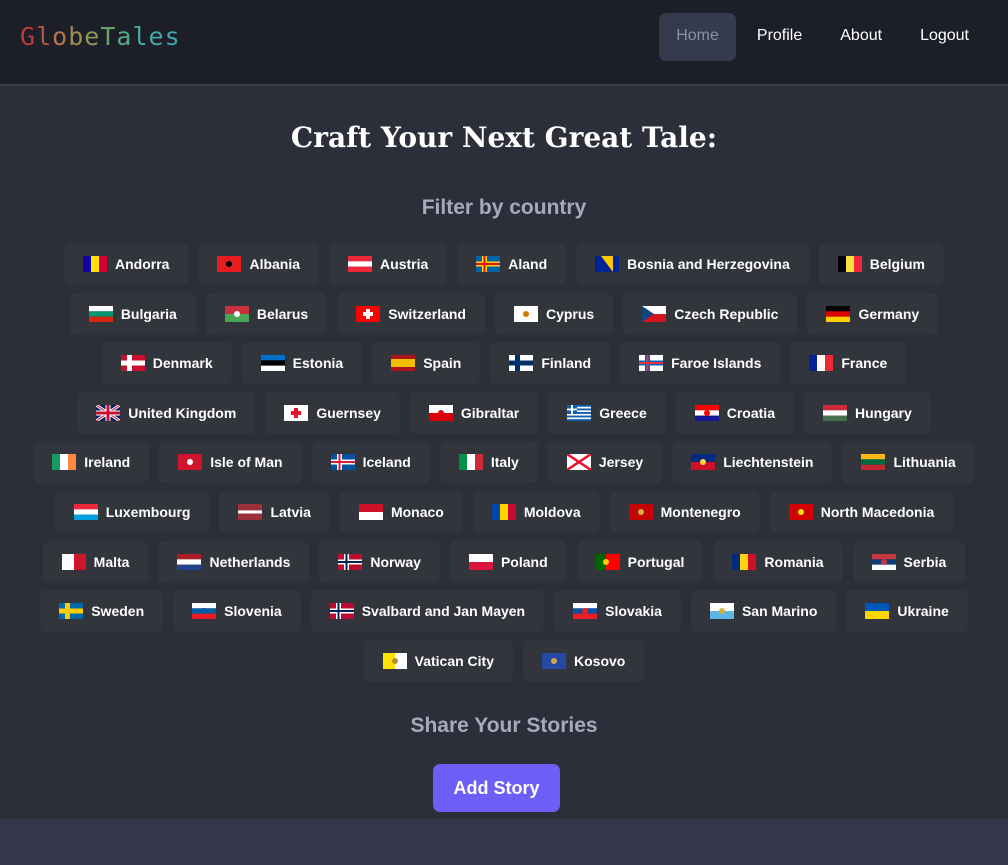 The image size is (1008, 865). Describe the element at coordinates (734, 412) in the screenshot. I see `country-filter-croatia: Croatia` at that location.